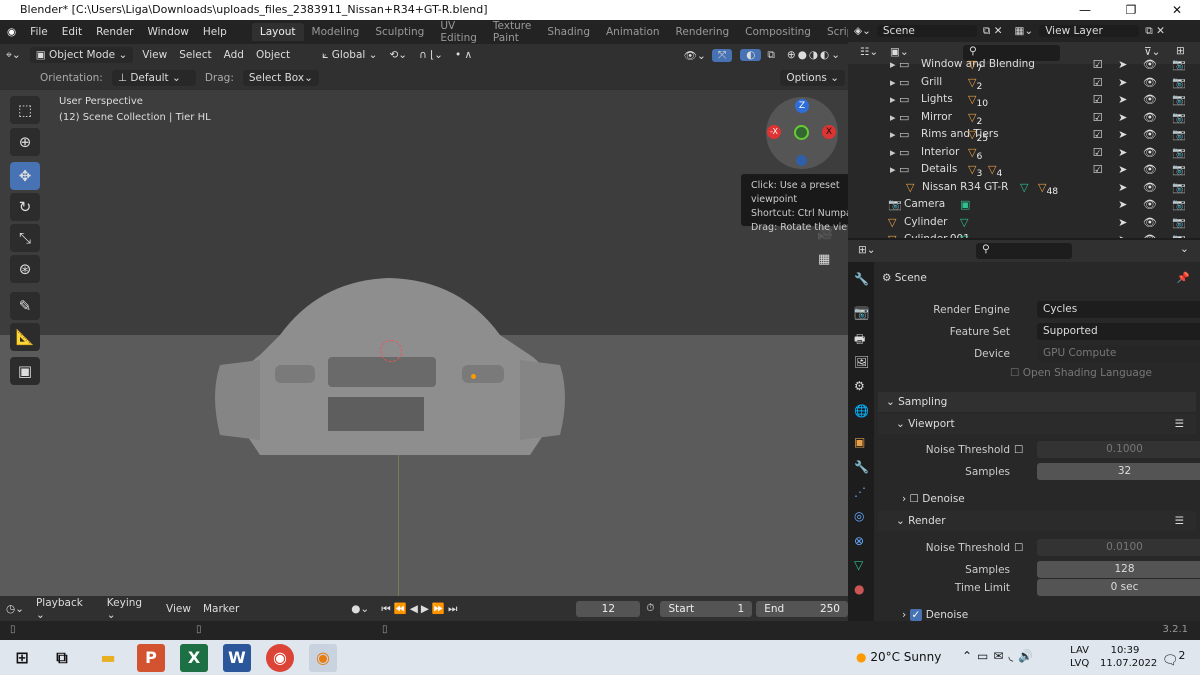  What do you see at coordinates (1183, 278) in the screenshot?
I see `pin-icon: 📌` at bounding box center [1183, 278].